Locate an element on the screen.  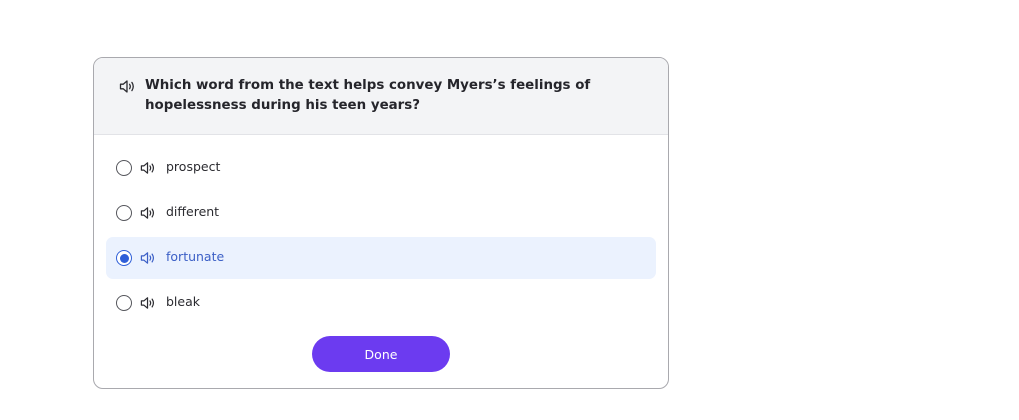
radio-button-selected is located at coordinates (124, 258).